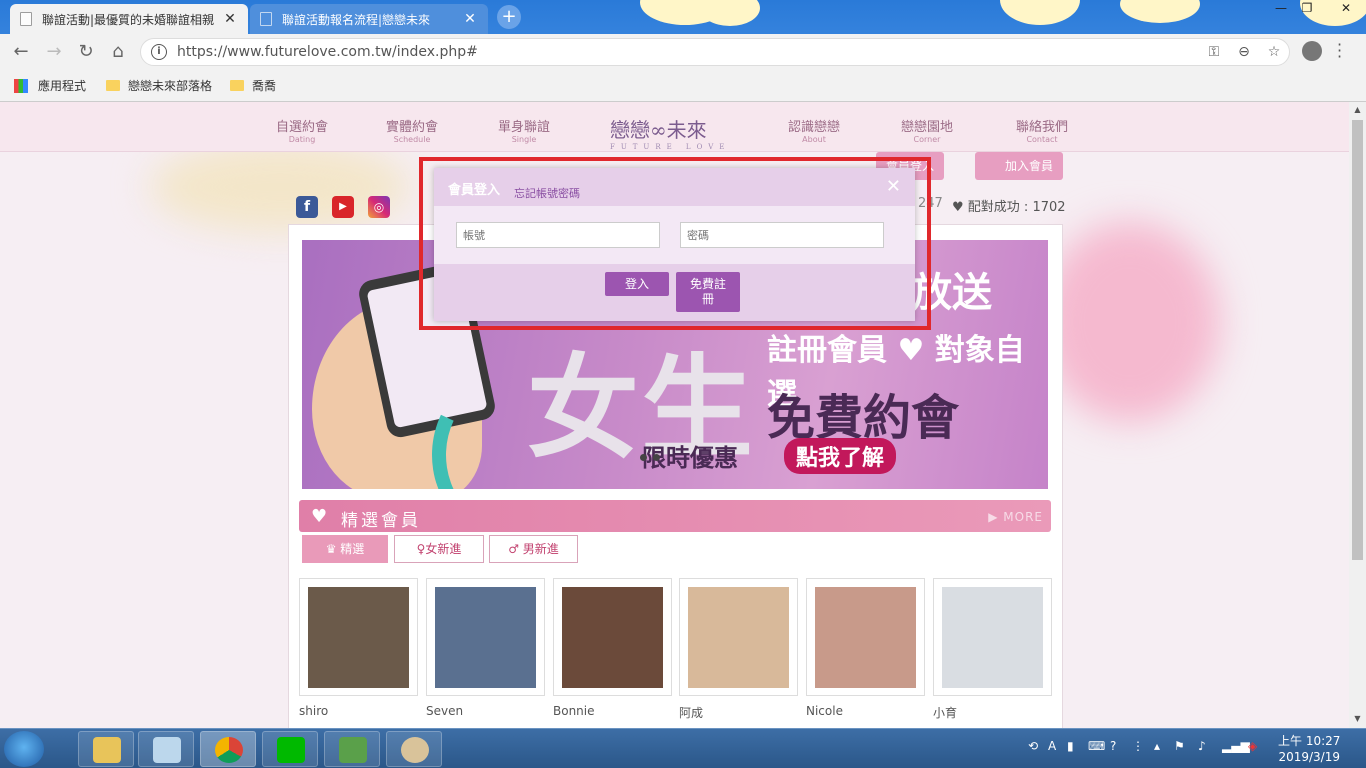 The height and width of the screenshot is (768, 1366). Describe the element at coordinates (1357, 718) in the screenshot. I see `scroll-down-icon: ▼` at that location.